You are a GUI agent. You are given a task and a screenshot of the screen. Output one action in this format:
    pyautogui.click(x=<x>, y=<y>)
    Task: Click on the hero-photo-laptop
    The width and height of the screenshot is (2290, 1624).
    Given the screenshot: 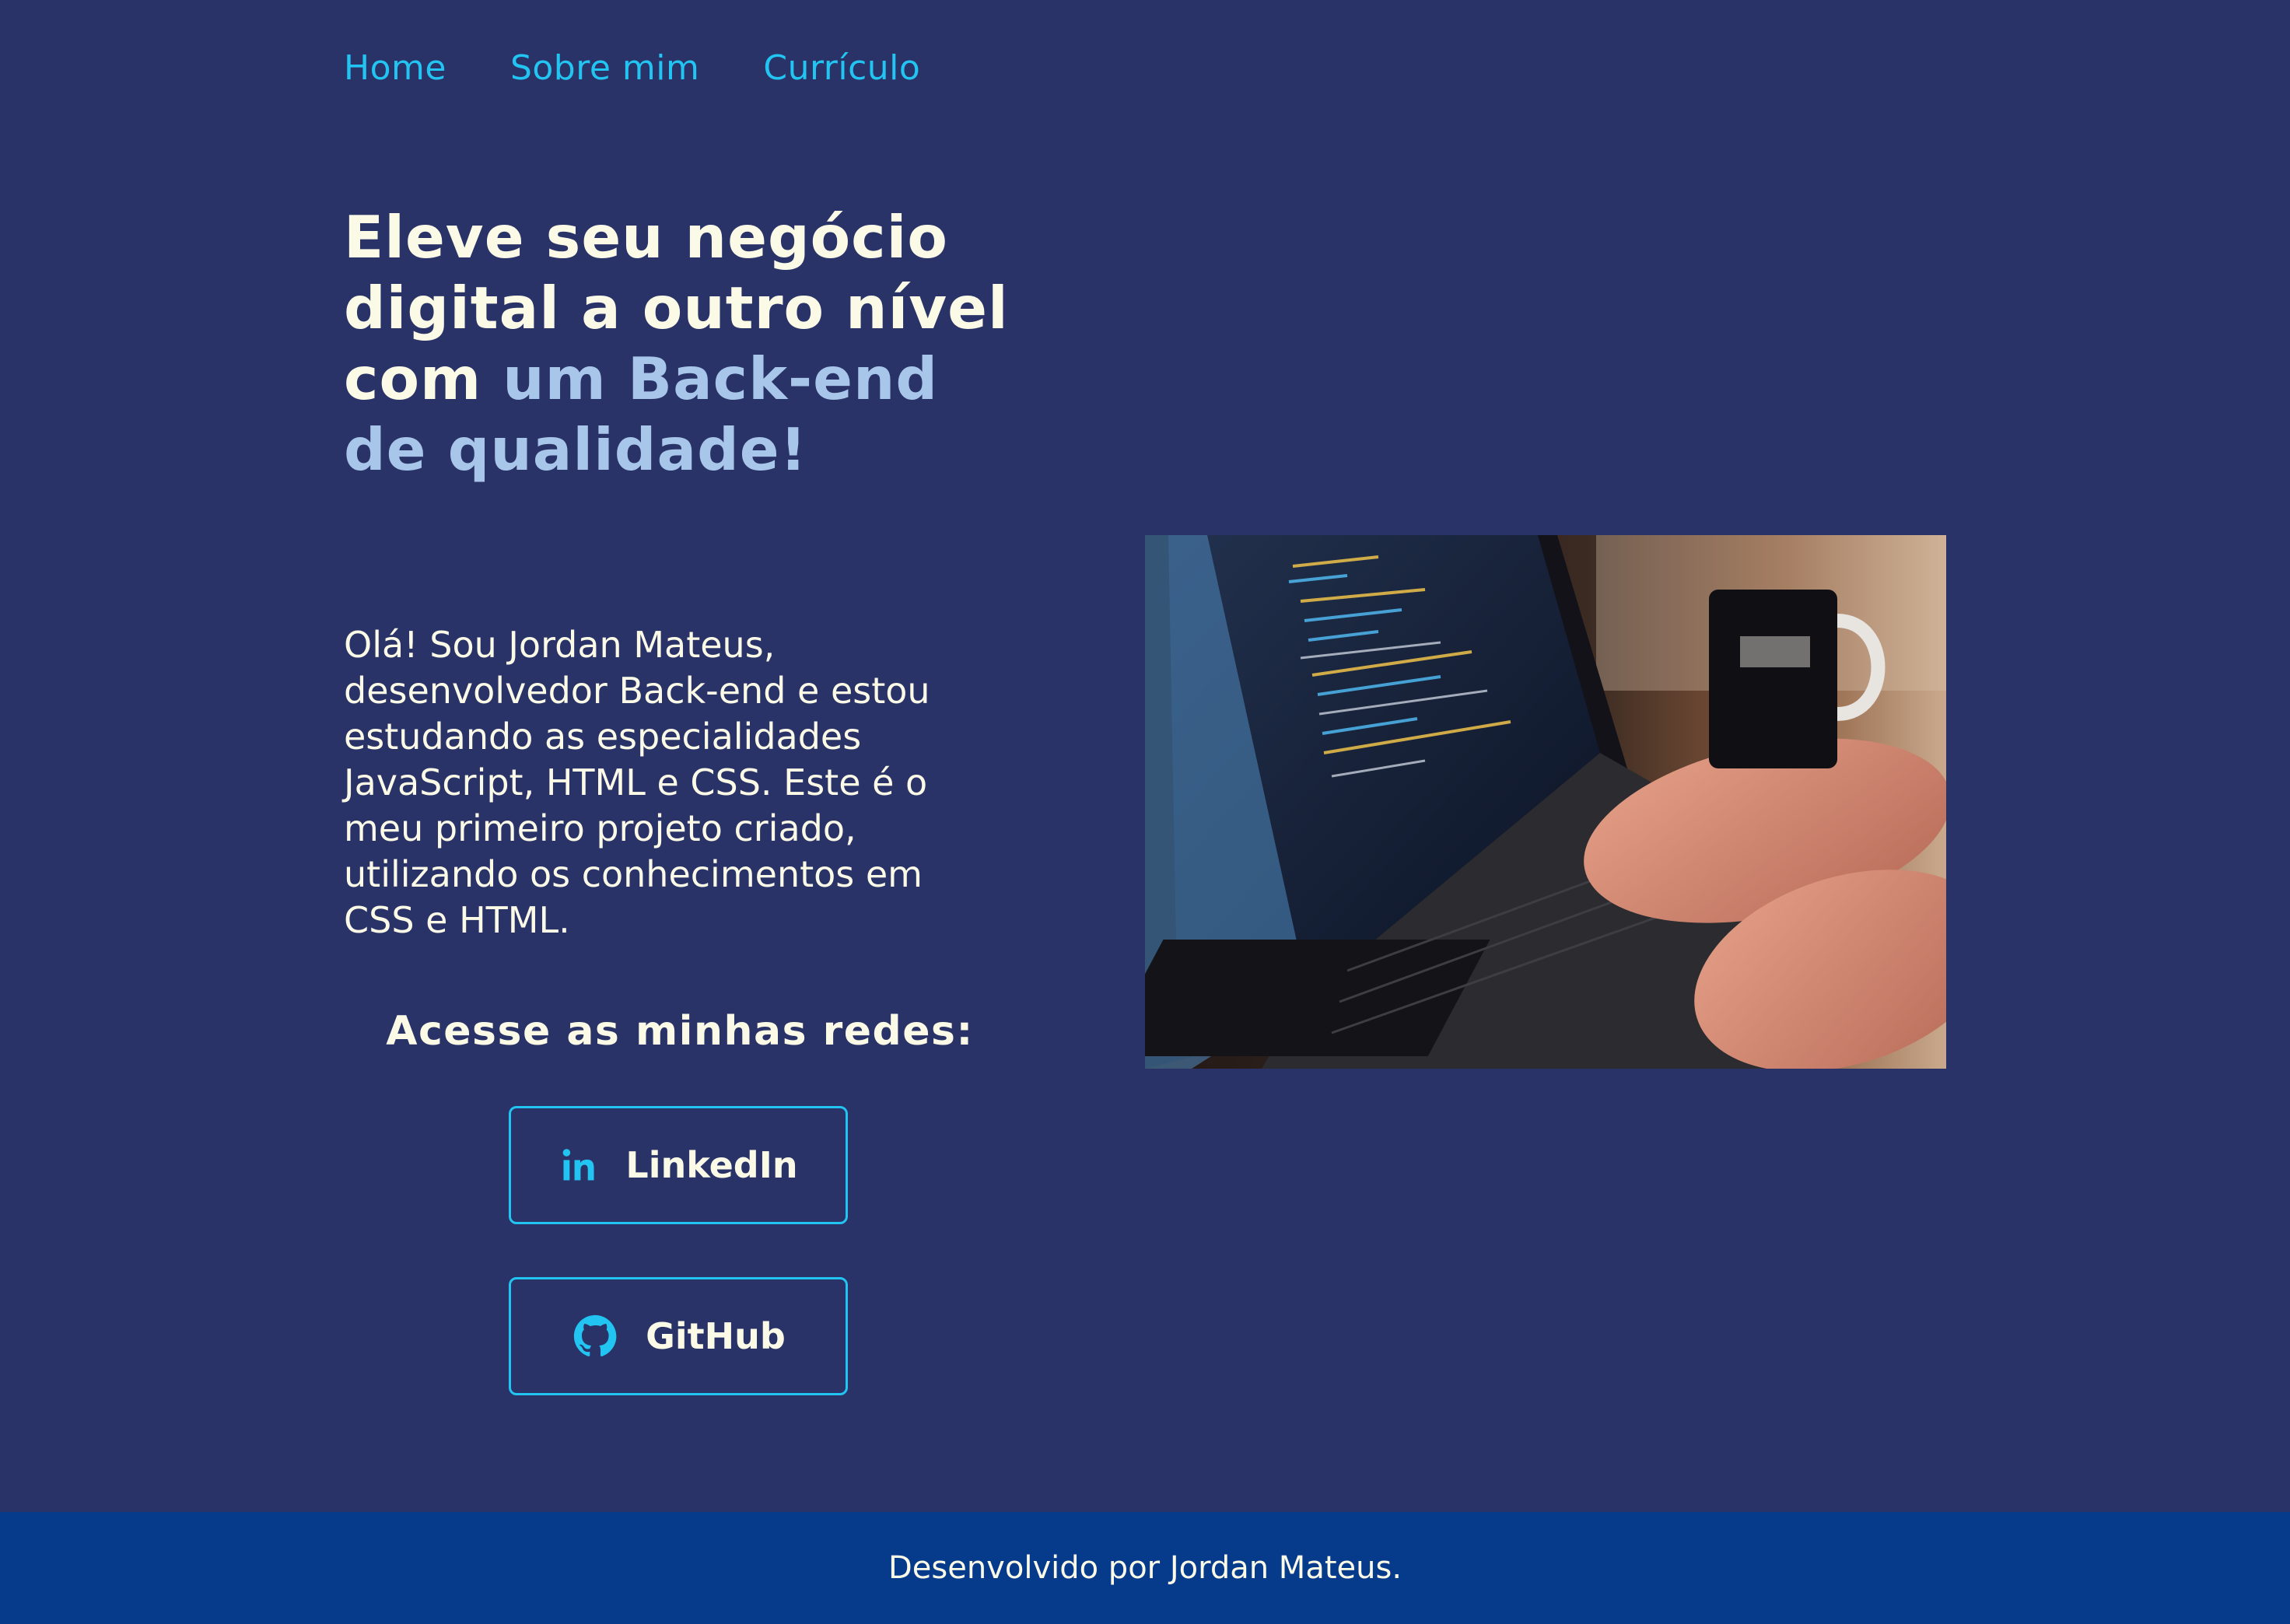 What is the action you would take?
    pyautogui.click(x=1545, y=802)
    